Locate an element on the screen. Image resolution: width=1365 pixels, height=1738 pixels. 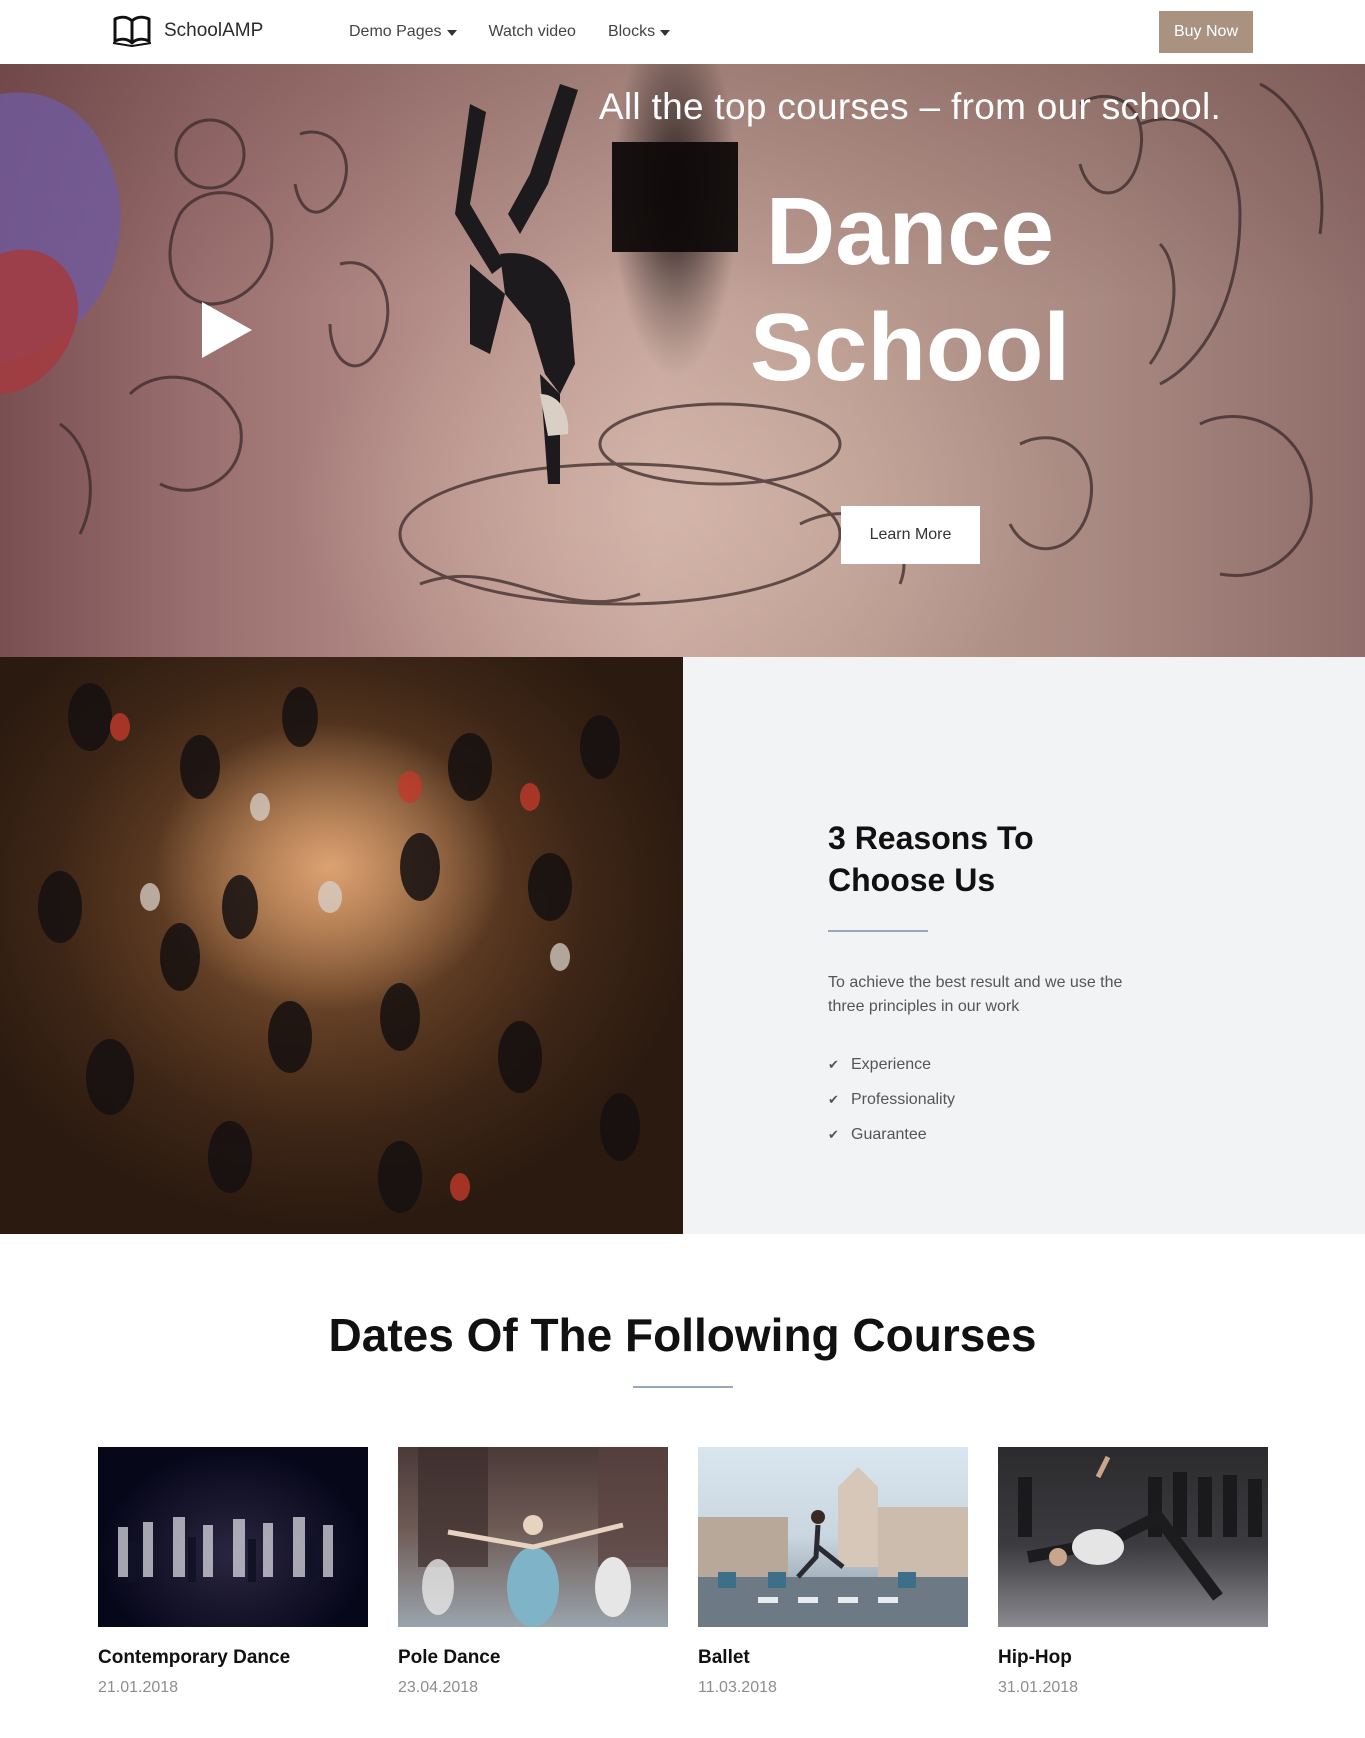
list-item-label: Professionality is located at coordinates (903, 1099).